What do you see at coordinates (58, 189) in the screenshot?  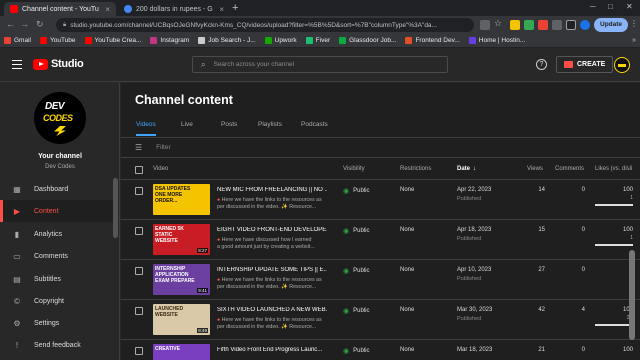 I see `sidebar-item-dashboard: ▦ Dashboard` at bounding box center [58, 189].